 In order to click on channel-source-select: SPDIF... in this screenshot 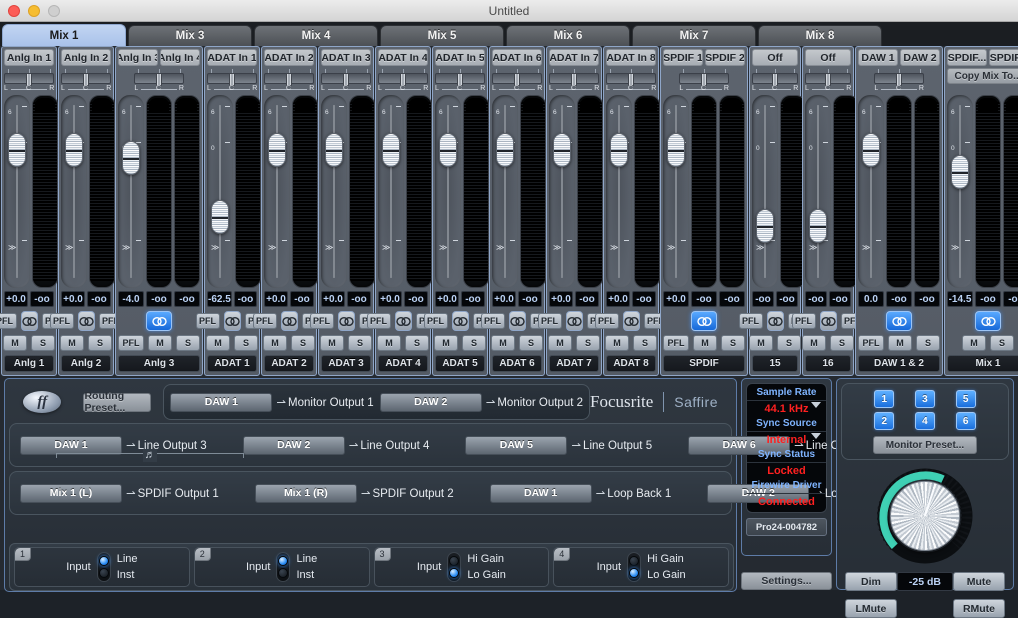, I will do `click(1003, 57)`.